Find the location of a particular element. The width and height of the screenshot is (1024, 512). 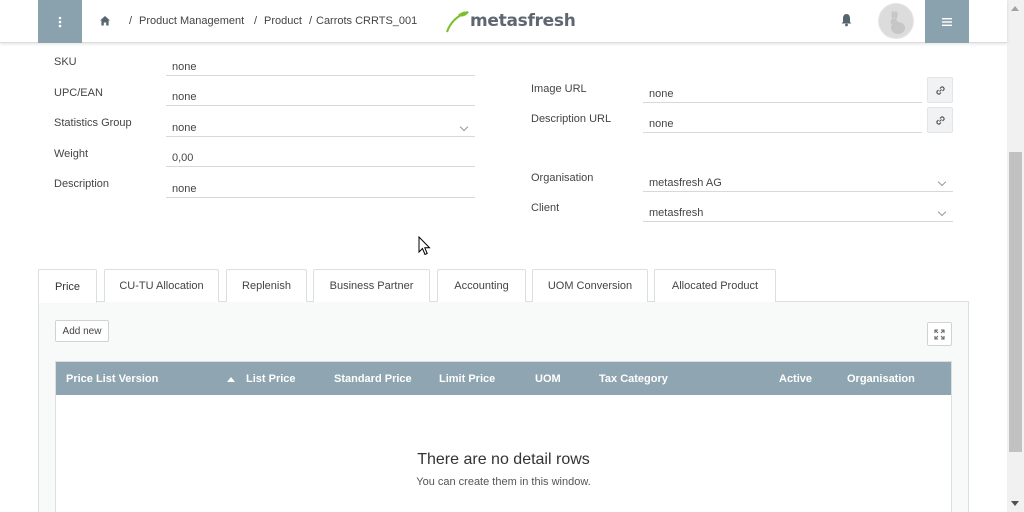

column-list-price: List Price is located at coordinates (271, 379).